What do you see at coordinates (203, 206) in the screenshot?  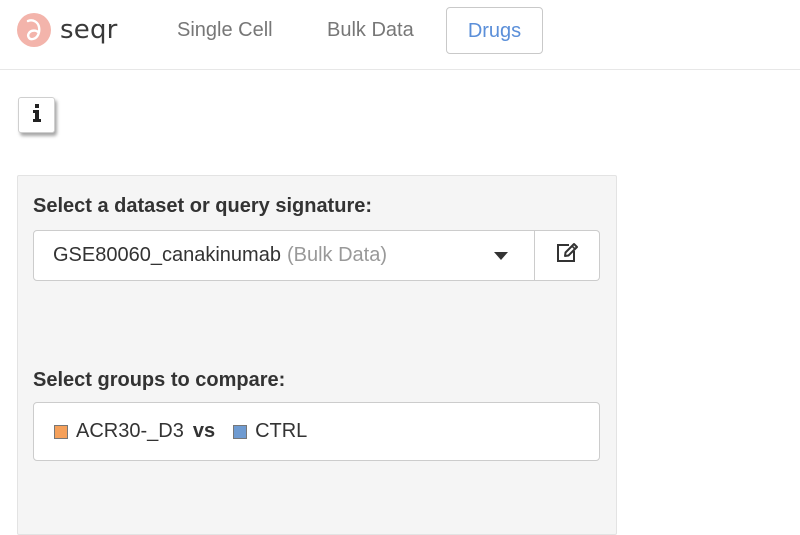 I see `dataset-label: Select a dataset or query signature:` at bounding box center [203, 206].